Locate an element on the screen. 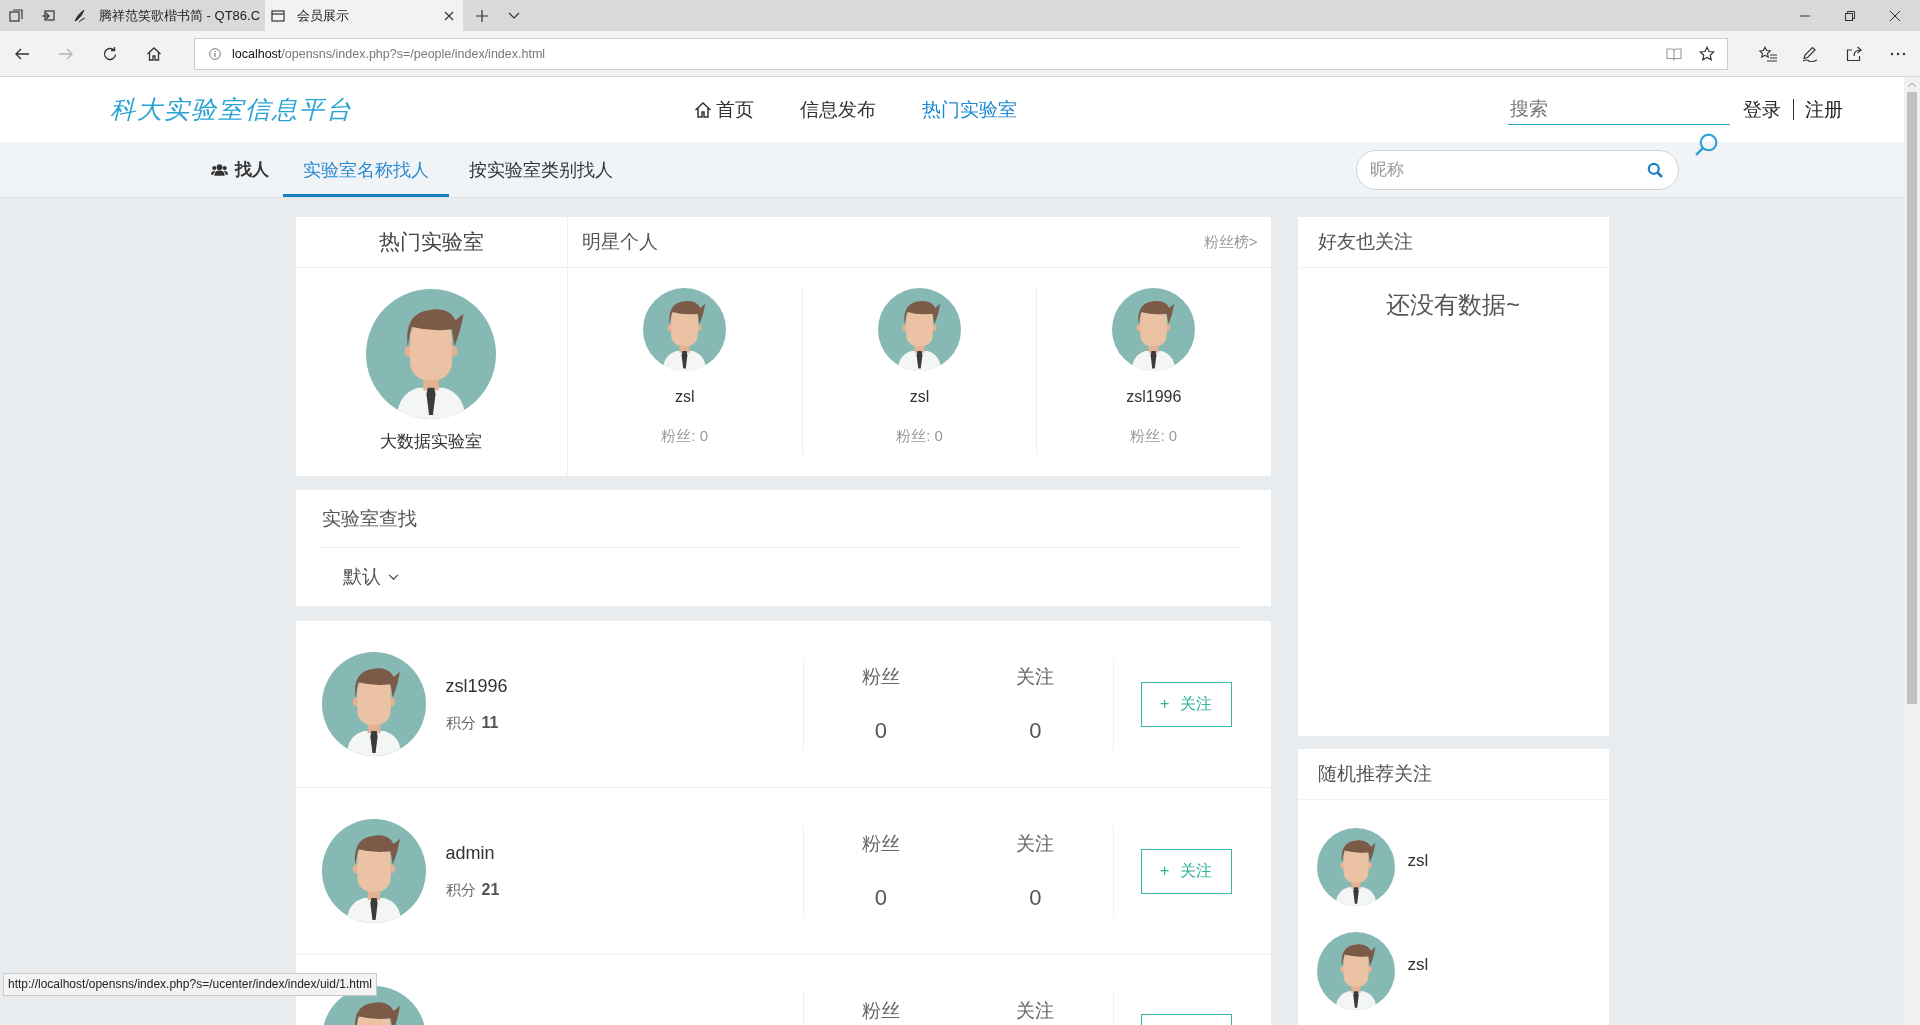  card-title: 实验室查找 is located at coordinates (369, 518).